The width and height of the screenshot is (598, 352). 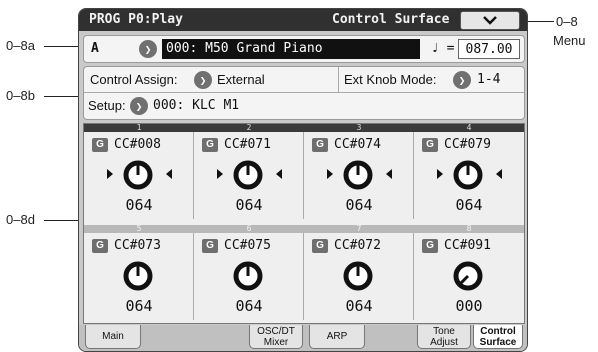 I want to click on callout-line-b, so click(x=63, y=96).